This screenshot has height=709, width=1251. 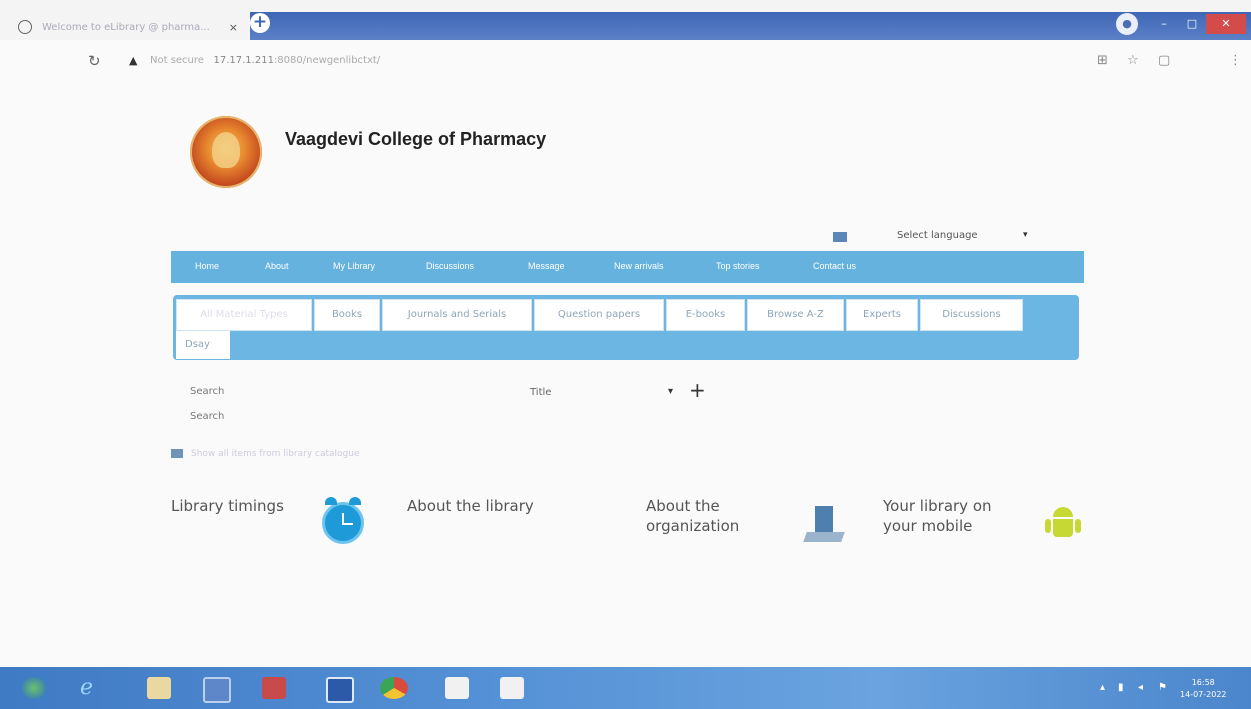 What do you see at coordinates (639, 266) in the screenshot?
I see `nav-item-new-arrivals: New arrivals` at bounding box center [639, 266].